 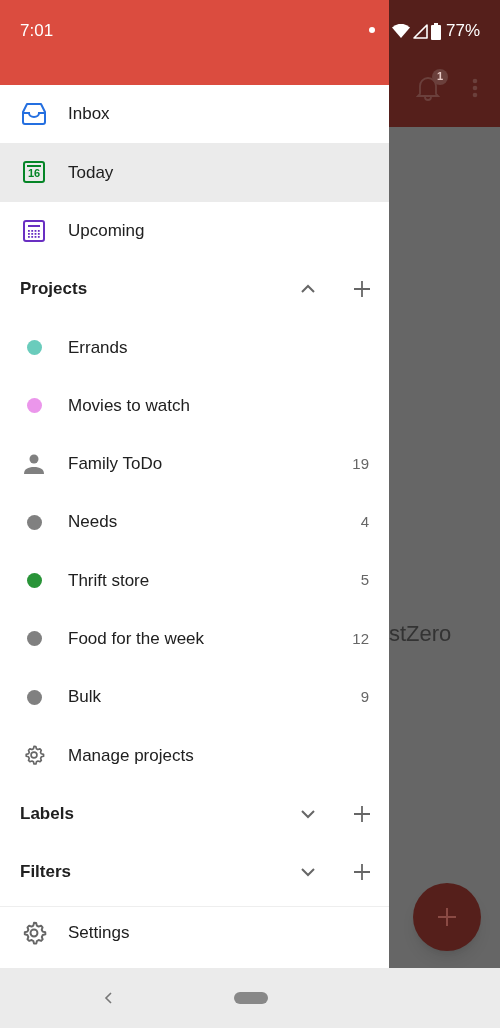 I want to click on person-icon, so click(x=34, y=463).